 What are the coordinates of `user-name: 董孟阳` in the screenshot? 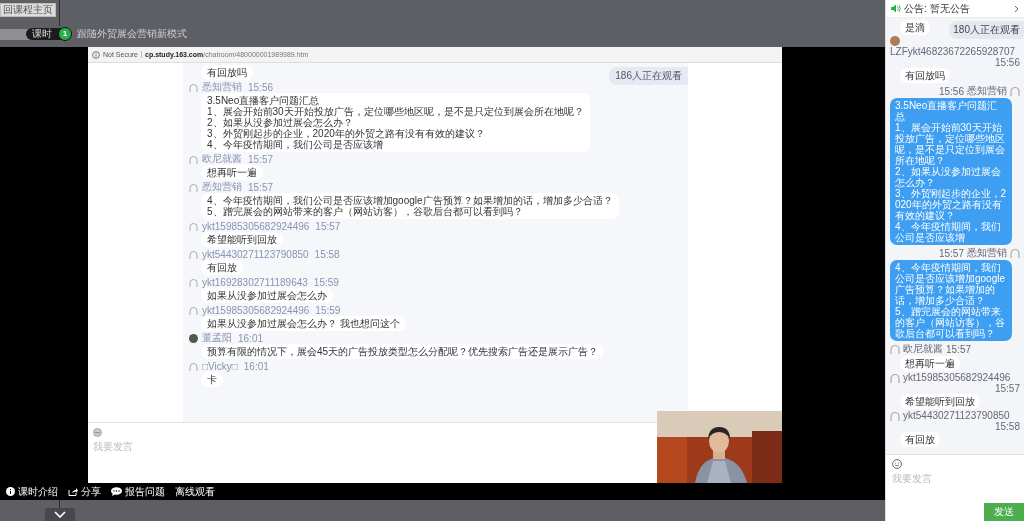 It's located at (217, 338).